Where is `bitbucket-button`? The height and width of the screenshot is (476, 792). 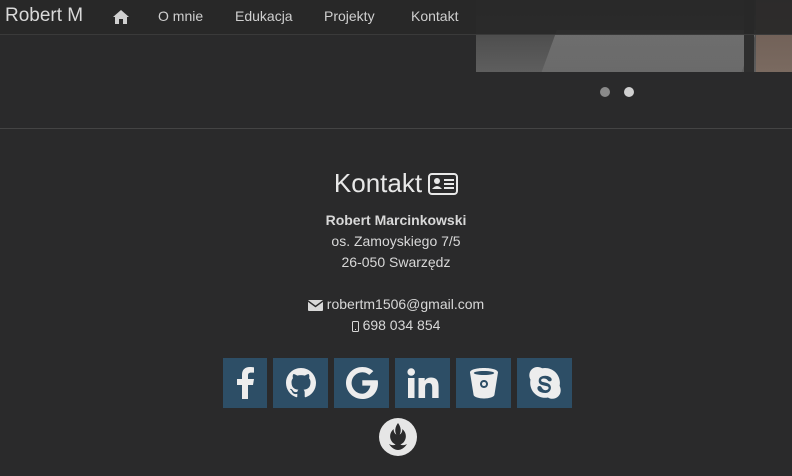 bitbucket-button is located at coordinates (483, 383).